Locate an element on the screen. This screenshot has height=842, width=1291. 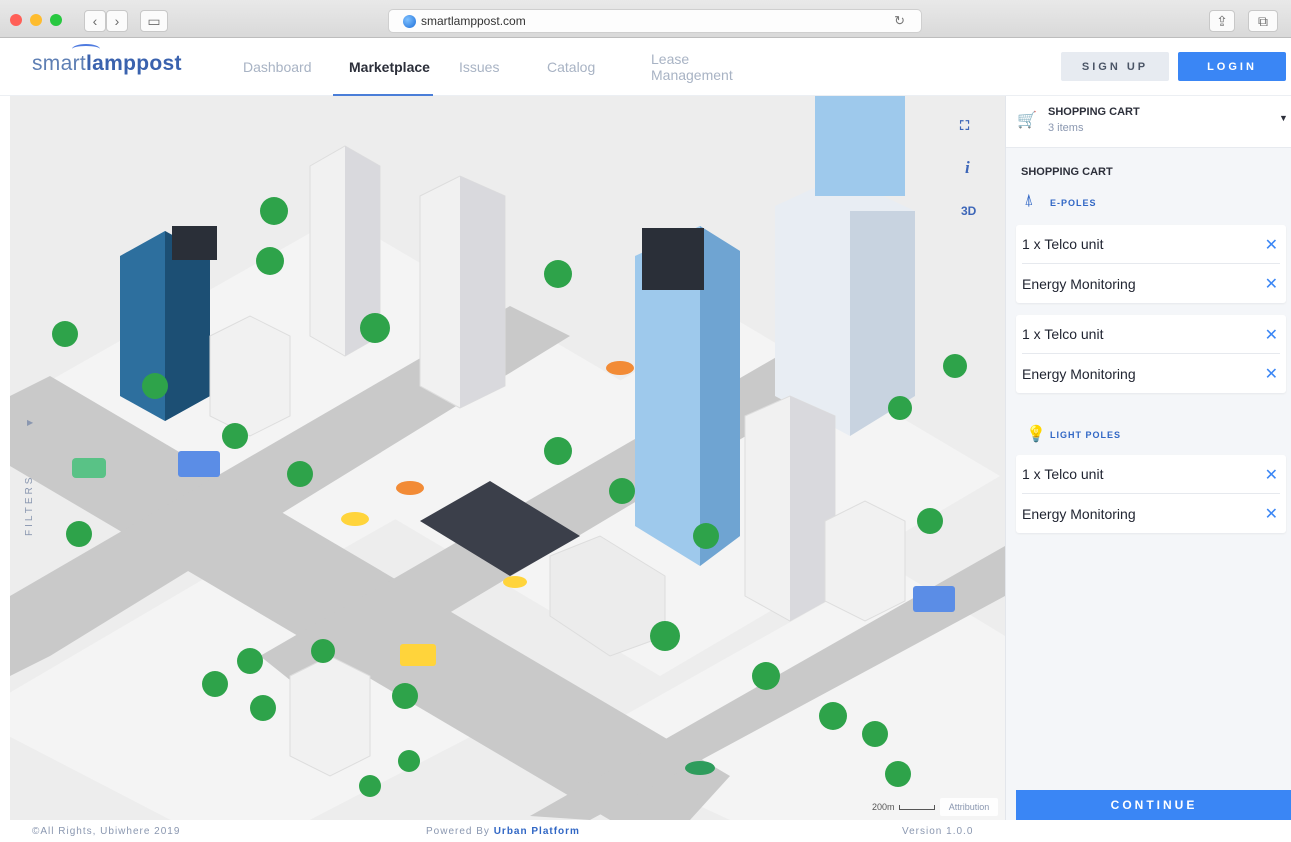
version: Version 1.0.0 is located at coordinates (938, 831).